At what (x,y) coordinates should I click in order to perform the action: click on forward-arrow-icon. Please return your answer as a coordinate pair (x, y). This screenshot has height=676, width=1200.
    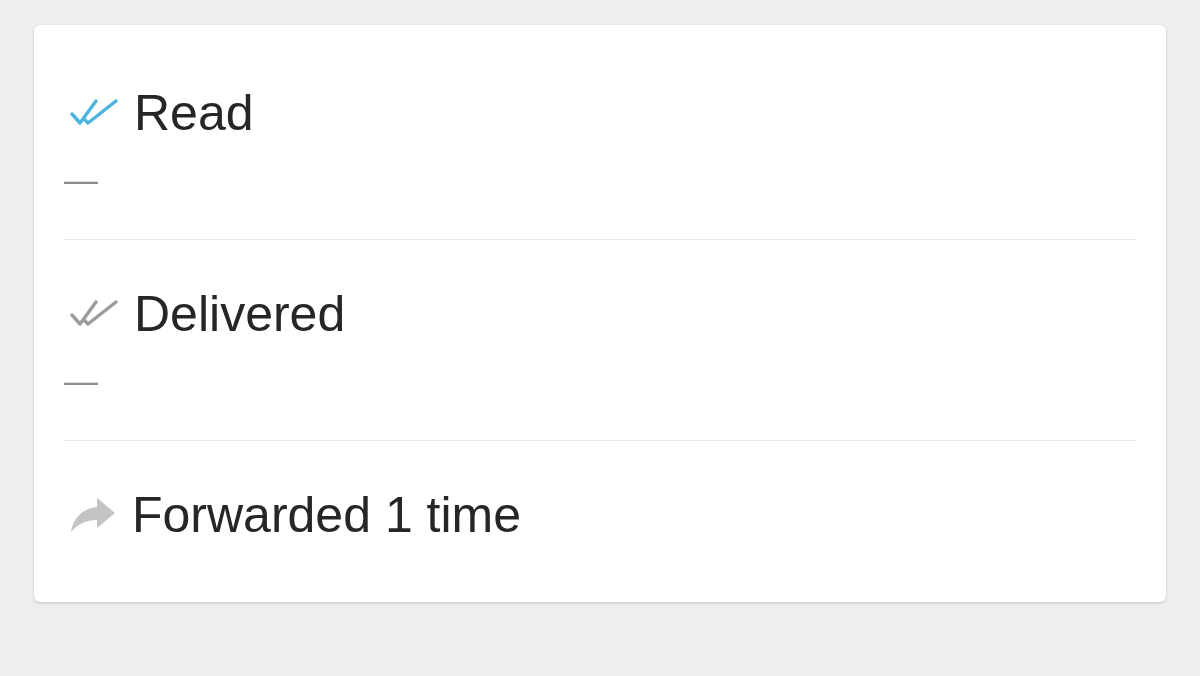
    Looking at the image, I should click on (93, 515).